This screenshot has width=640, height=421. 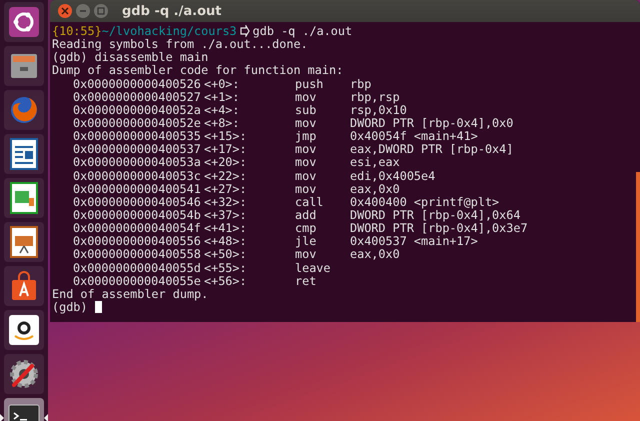 What do you see at coordinates (137, 229) in the screenshot?
I see `instruction-address: 0x000000000040054f` at bounding box center [137, 229].